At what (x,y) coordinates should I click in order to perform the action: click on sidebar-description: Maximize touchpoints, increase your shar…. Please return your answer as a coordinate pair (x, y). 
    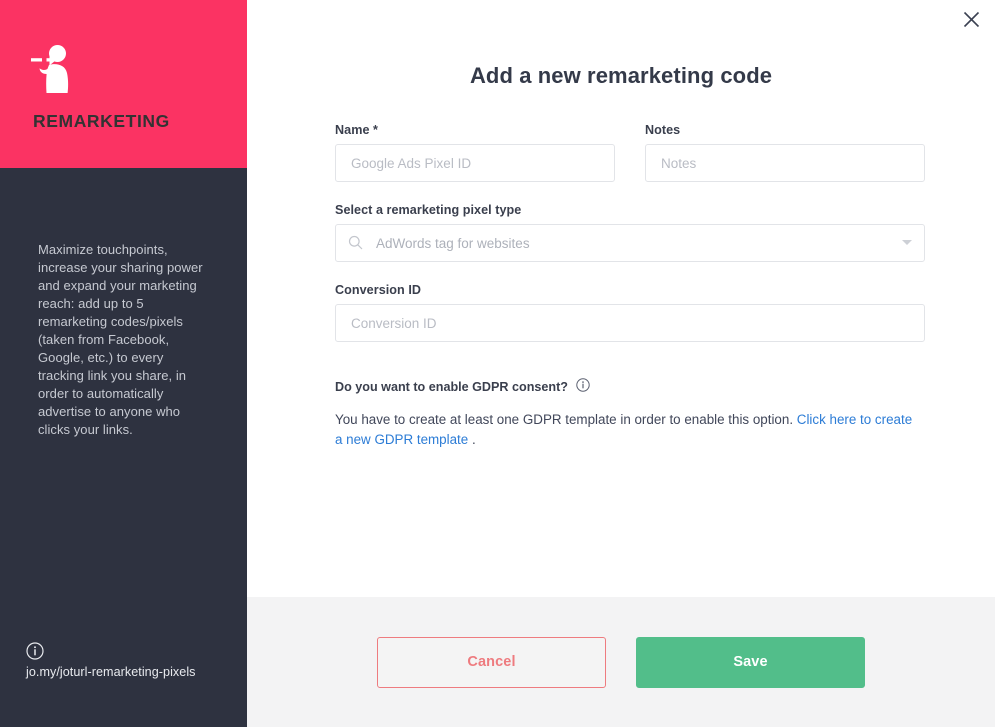
    Looking at the image, I should click on (120, 339).